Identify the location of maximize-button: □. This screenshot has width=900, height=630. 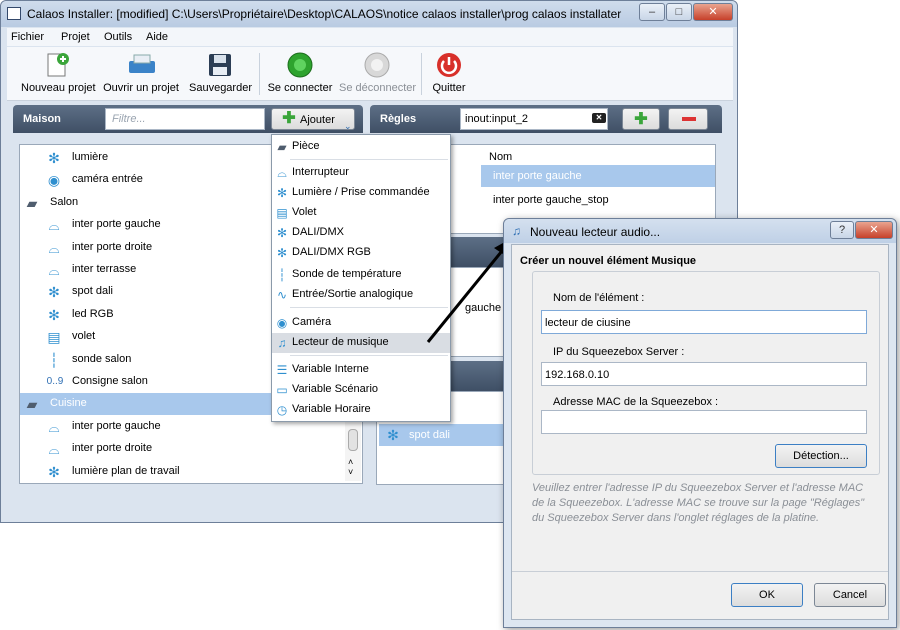
(679, 12).